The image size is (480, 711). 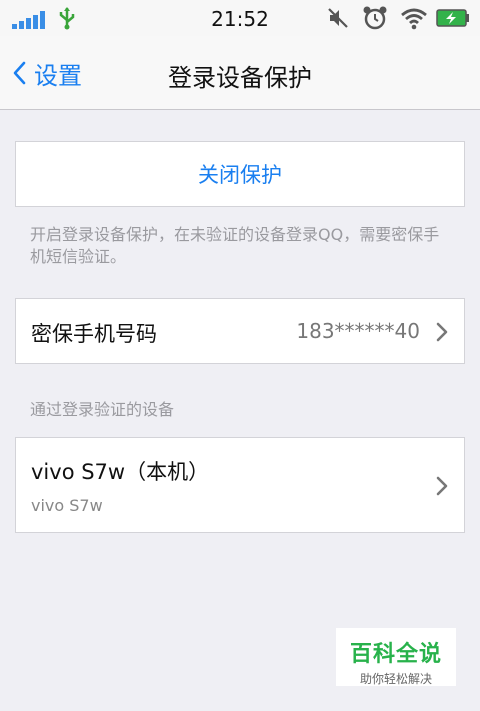 What do you see at coordinates (235, 245) in the screenshot?
I see `protection-note: 开启登录设备保护，在未验证的设备登录QQ，需要密保手机短信验证。` at bounding box center [235, 245].